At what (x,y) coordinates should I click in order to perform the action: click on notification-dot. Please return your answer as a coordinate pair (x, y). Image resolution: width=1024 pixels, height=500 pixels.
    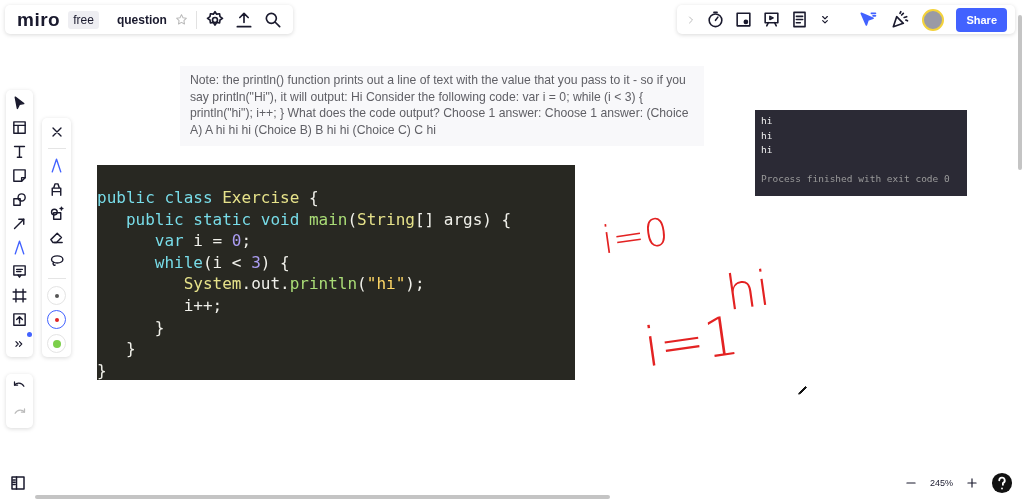
    Looking at the image, I should click on (29, 334).